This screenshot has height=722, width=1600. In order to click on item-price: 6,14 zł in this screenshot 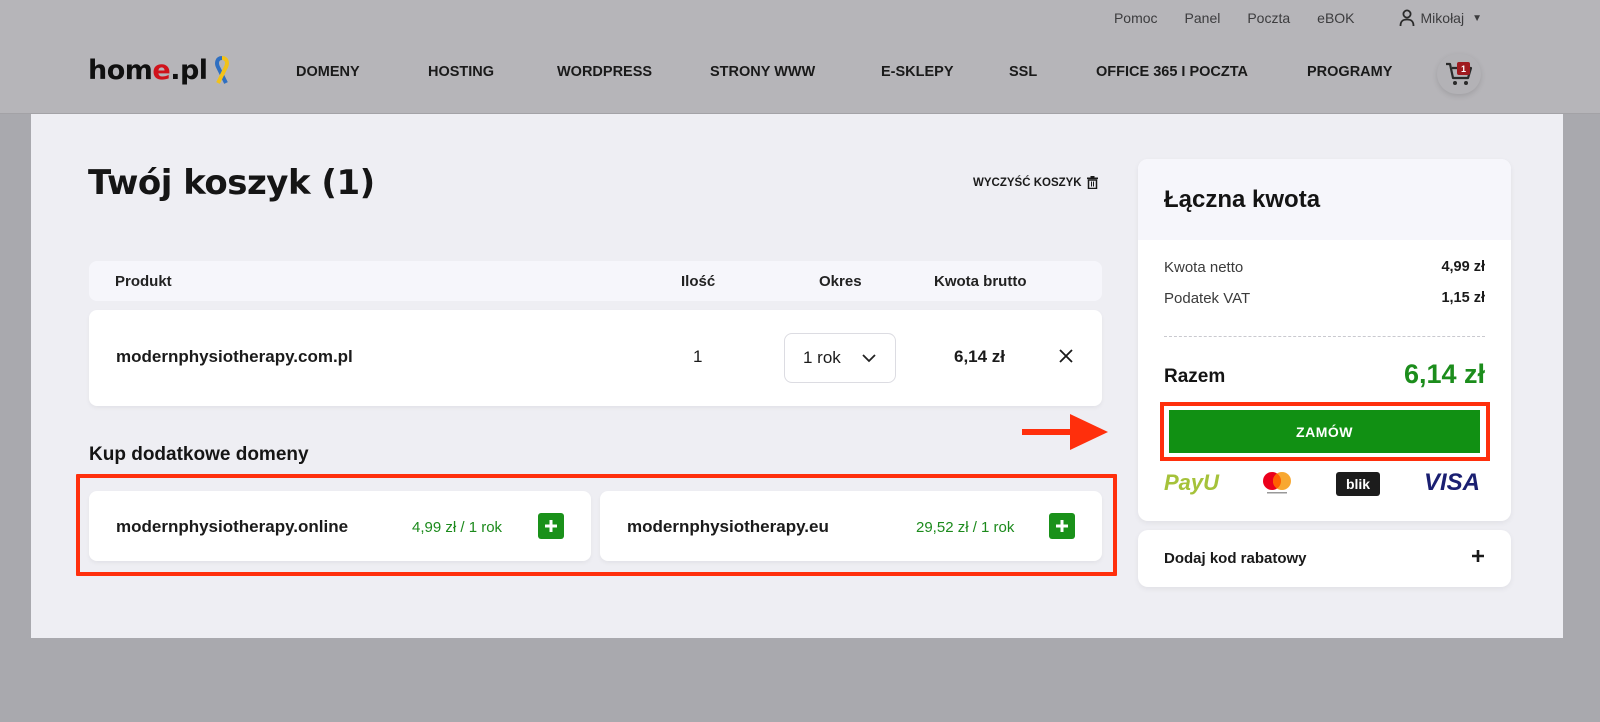, I will do `click(980, 356)`.